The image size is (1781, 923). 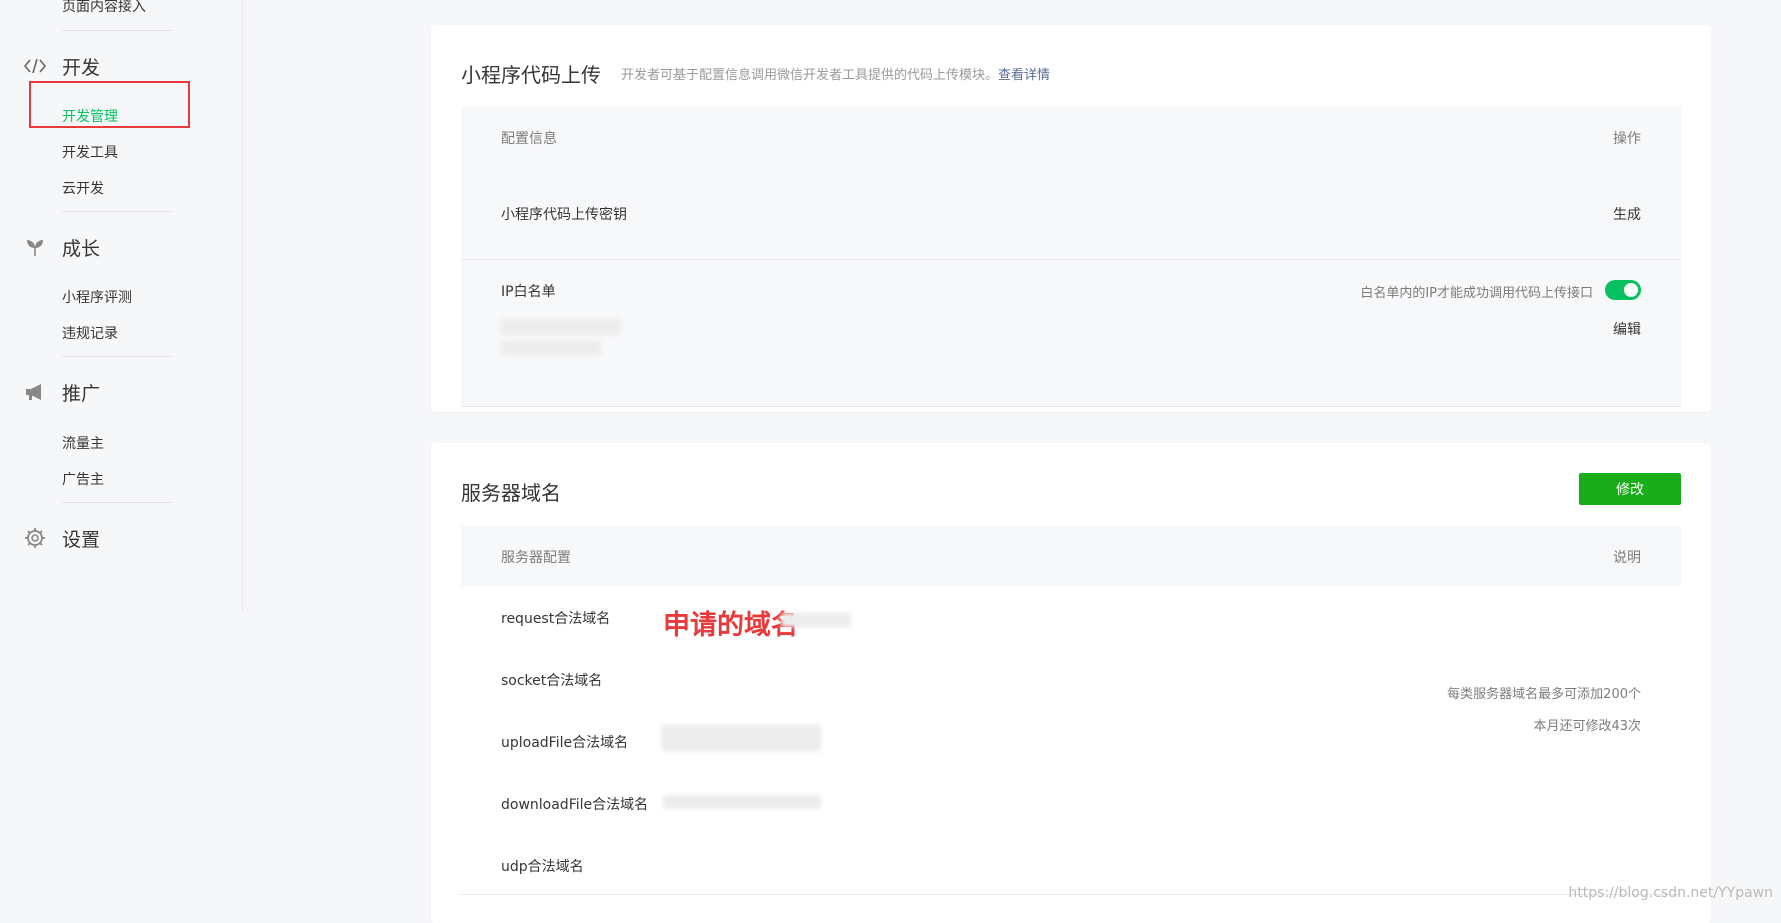 What do you see at coordinates (81, 539) in the screenshot?
I see `sidebar-group-label: 设置` at bounding box center [81, 539].